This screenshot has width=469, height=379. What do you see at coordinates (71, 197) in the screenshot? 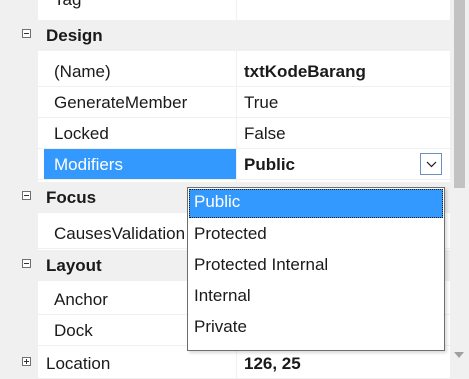
I see `category-label-focus: Focus` at bounding box center [71, 197].